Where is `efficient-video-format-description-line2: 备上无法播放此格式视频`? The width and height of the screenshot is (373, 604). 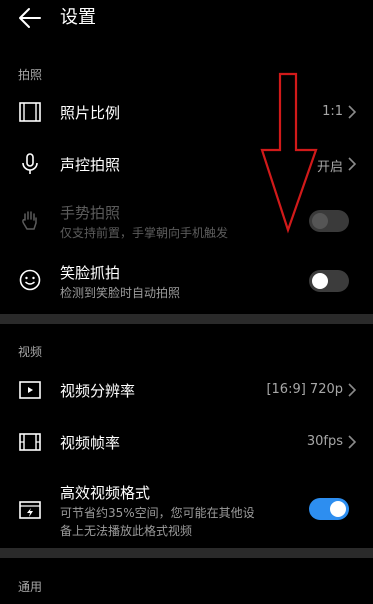 efficient-video-format-description-line2: 备上无法播放此格式视频 is located at coordinates (126, 531).